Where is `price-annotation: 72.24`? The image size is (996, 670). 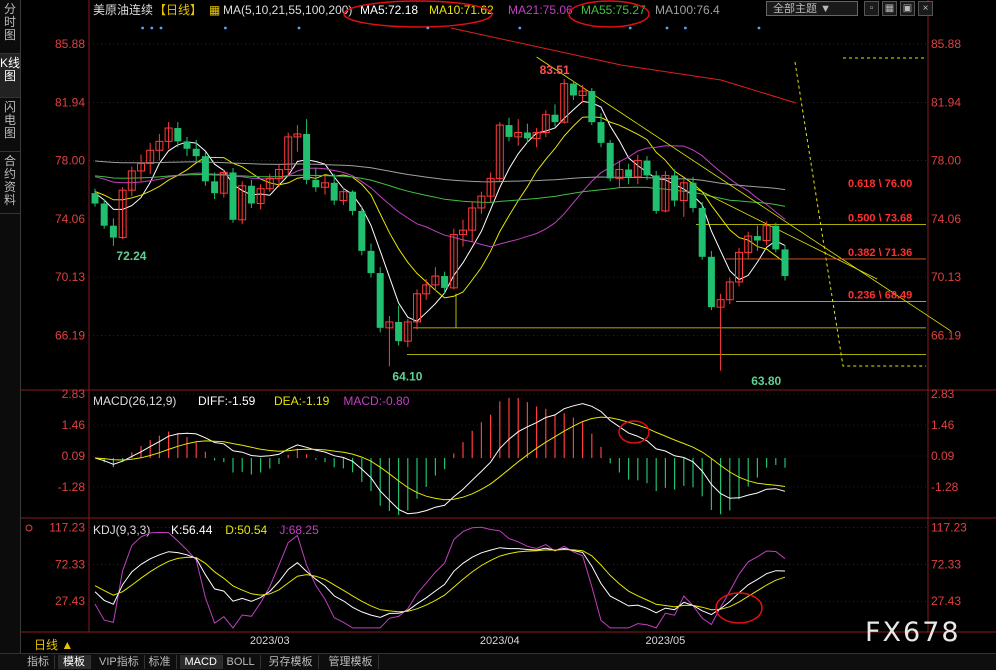 price-annotation: 72.24 is located at coordinates (131, 256).